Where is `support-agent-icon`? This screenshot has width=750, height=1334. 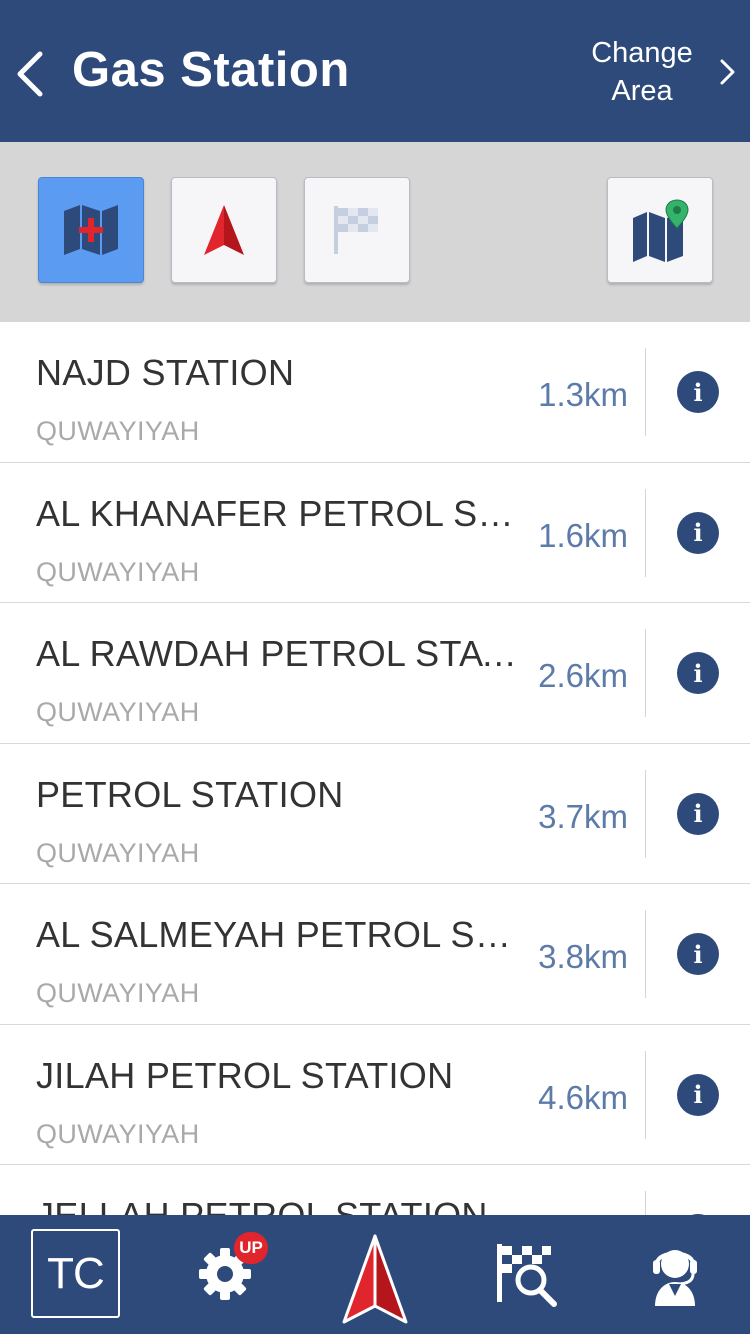
support-agent-icon is located at coordinates (675, 1278).